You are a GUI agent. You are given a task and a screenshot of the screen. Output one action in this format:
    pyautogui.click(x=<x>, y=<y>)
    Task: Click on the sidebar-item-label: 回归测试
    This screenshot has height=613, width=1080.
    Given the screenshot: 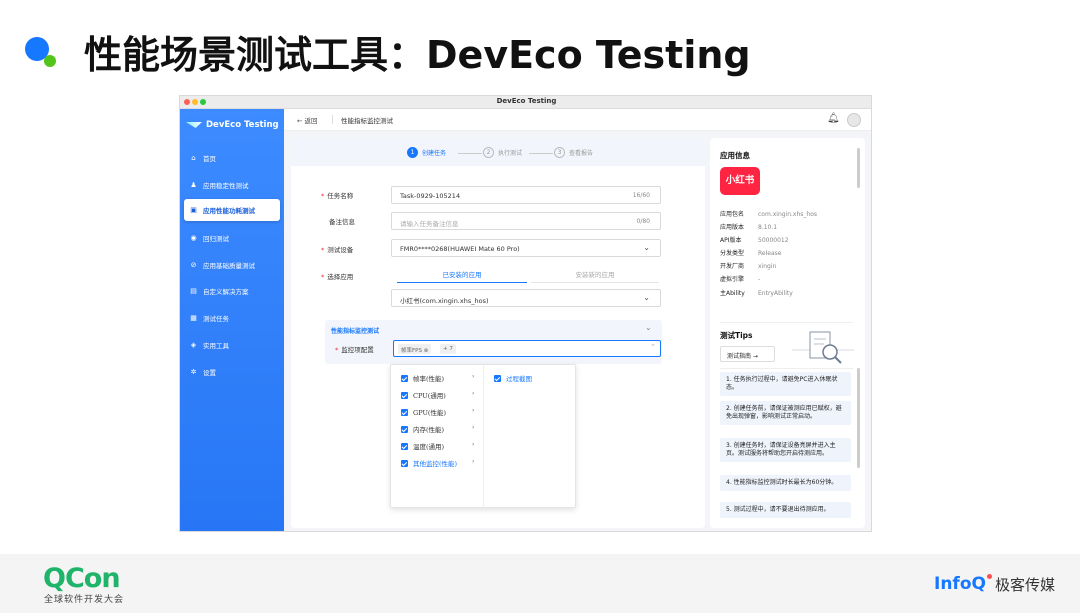 What is the action you would take?
    pyautogui.click(x=216, y=239)
    